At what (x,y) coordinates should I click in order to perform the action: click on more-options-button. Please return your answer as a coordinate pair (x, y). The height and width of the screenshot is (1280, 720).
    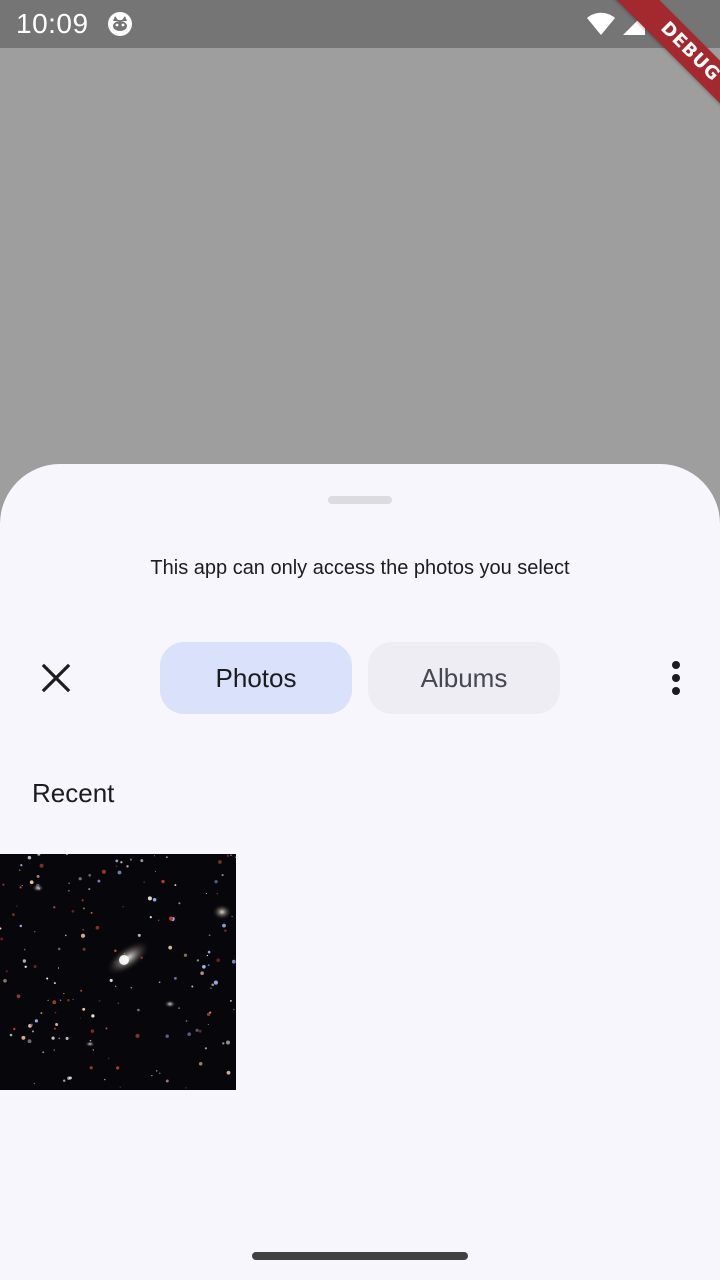
    Looking at the image, I should click on (676, 678).